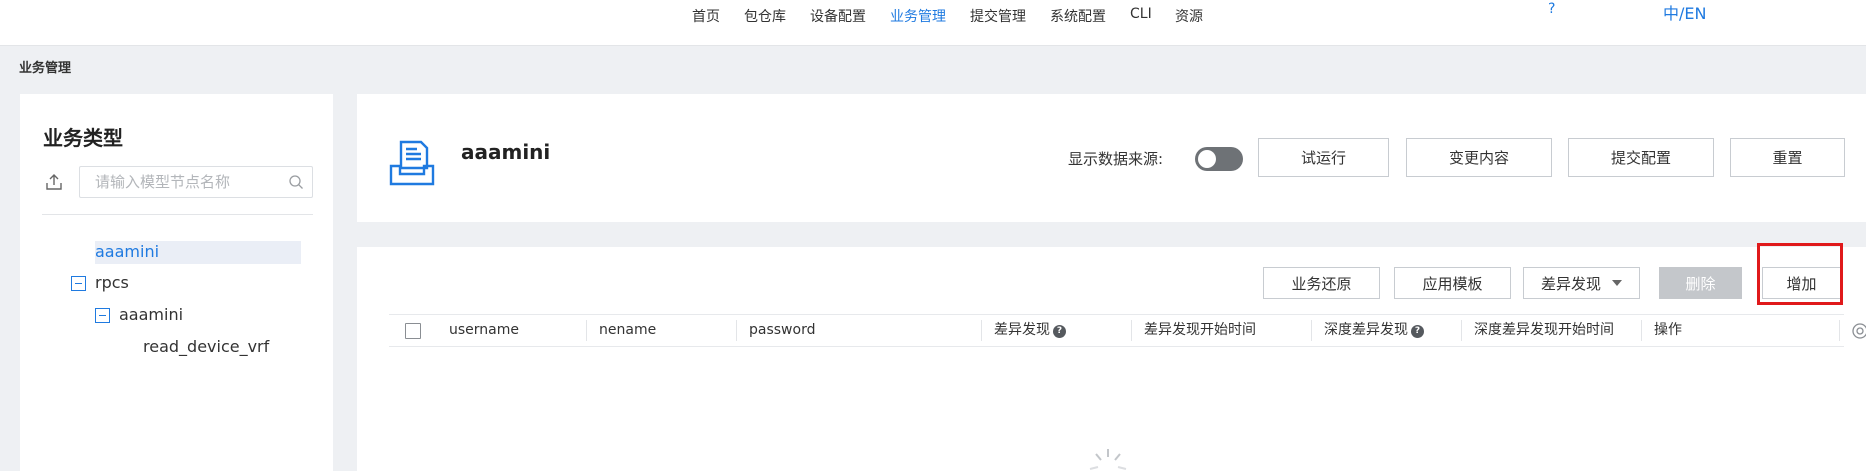 This screenshot has width=1866, height=471. What do you see at coordinates (1366, 330) in the screenshot?
I see `column-deep-diff-label: 深度差异发现` at bounding box center [1366, 330].